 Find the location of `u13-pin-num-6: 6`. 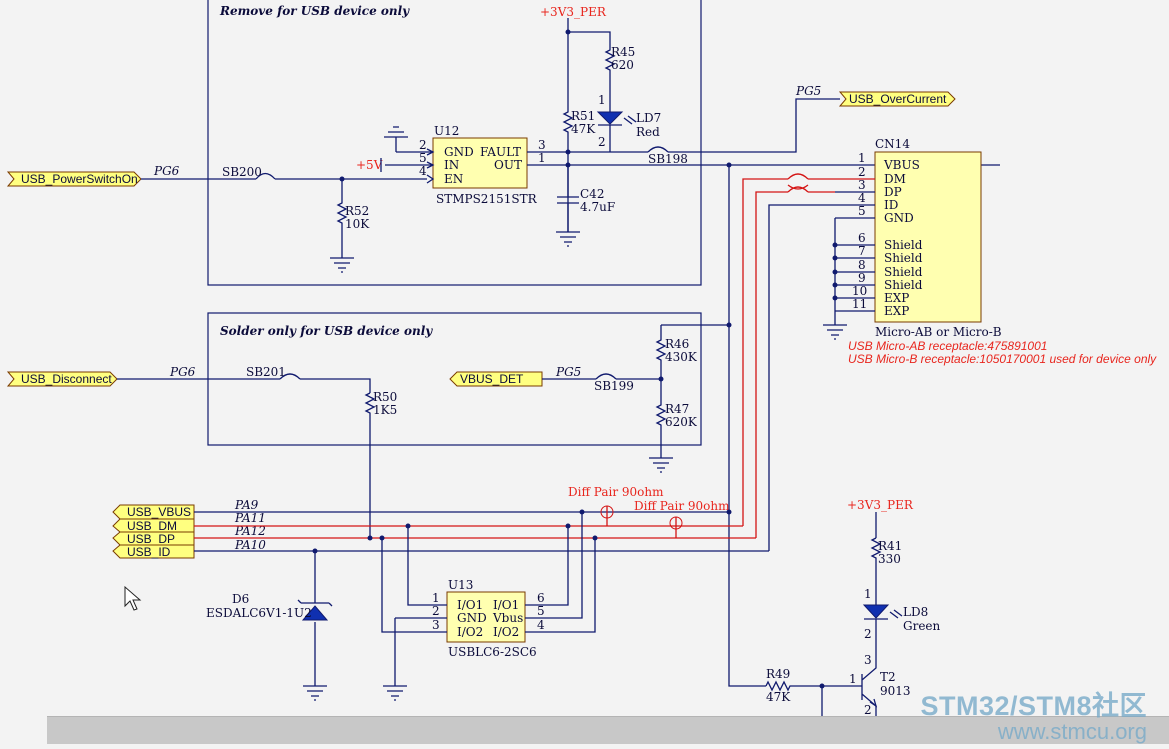

u13-pin-num-6: 6 is located at coordinates (541, 598).